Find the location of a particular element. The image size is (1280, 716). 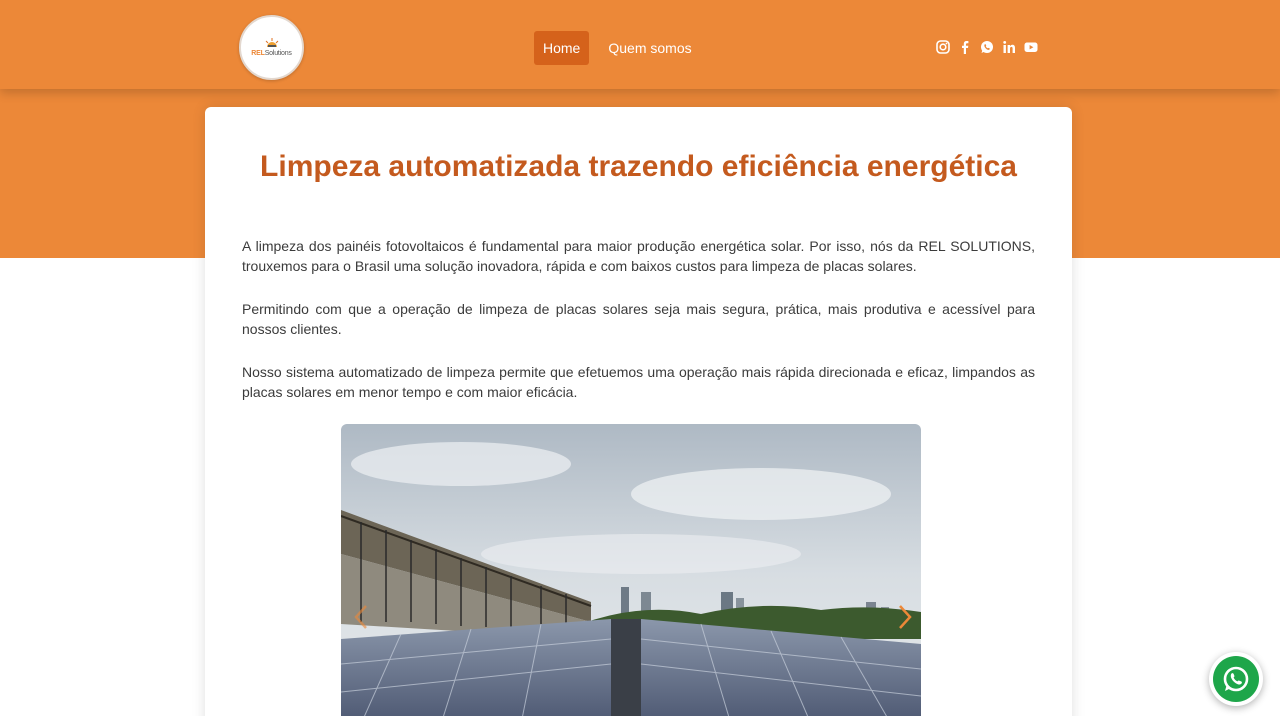

carousel-prev-button is located at coordinates (361, 617).